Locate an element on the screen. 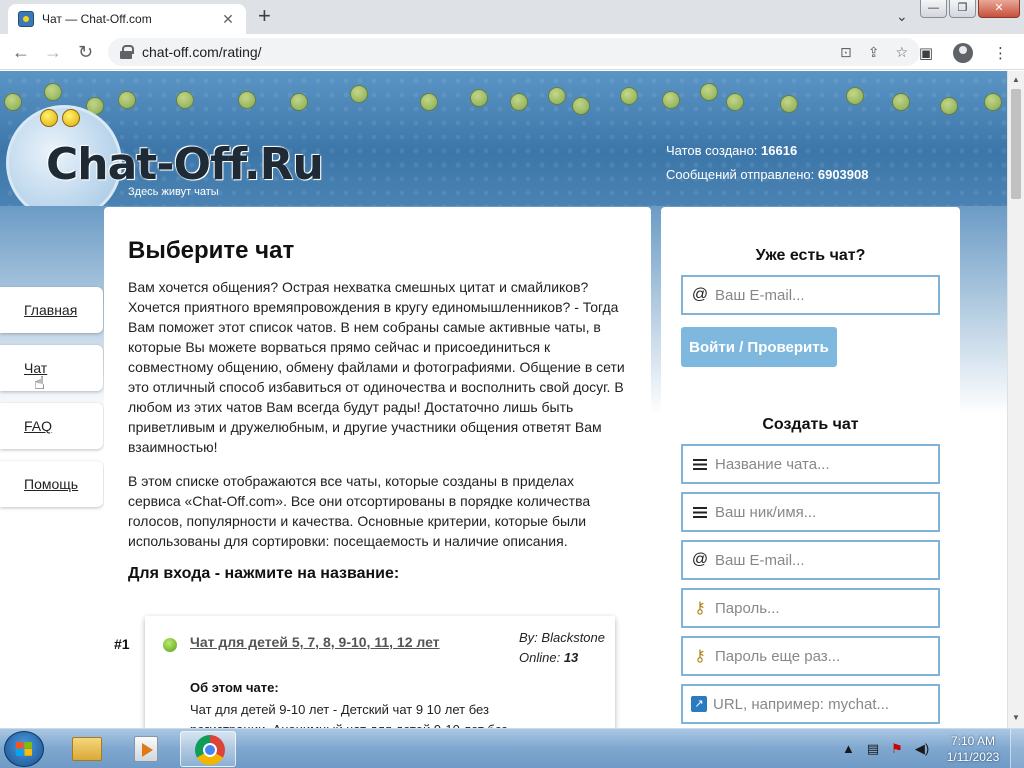 The image size is (1024, 768). menu-item-help: Помощь is located at coordinates (51, 484).